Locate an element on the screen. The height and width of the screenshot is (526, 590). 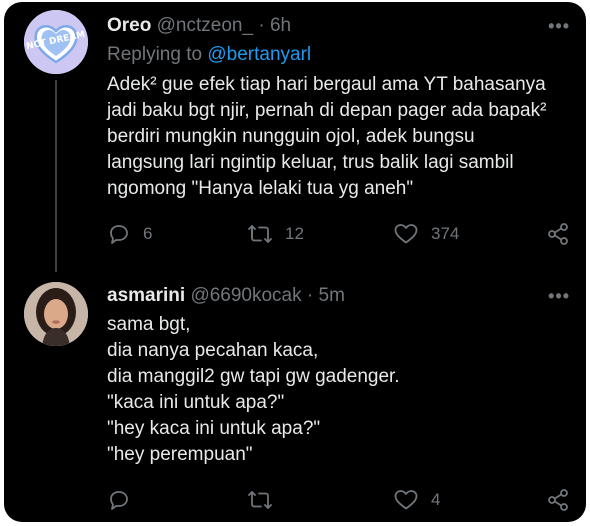
tweet-actions: 6 12 374 is located at coordinates (338, 236).